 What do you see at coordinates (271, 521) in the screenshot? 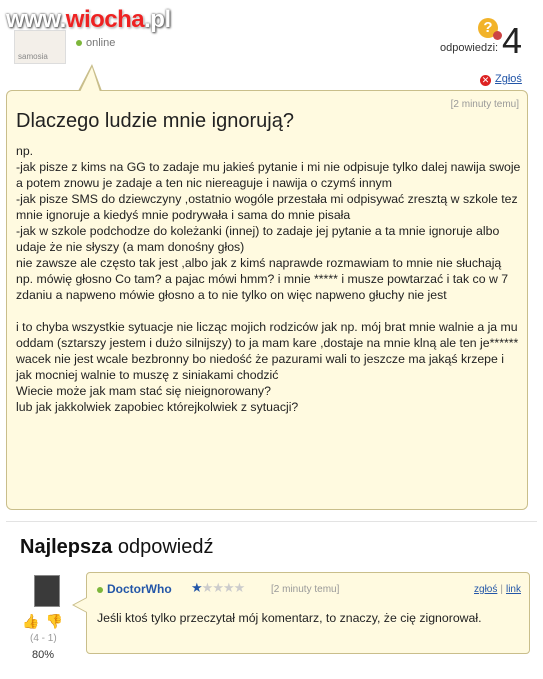
I see `divider` at bounding box center [271, 521].